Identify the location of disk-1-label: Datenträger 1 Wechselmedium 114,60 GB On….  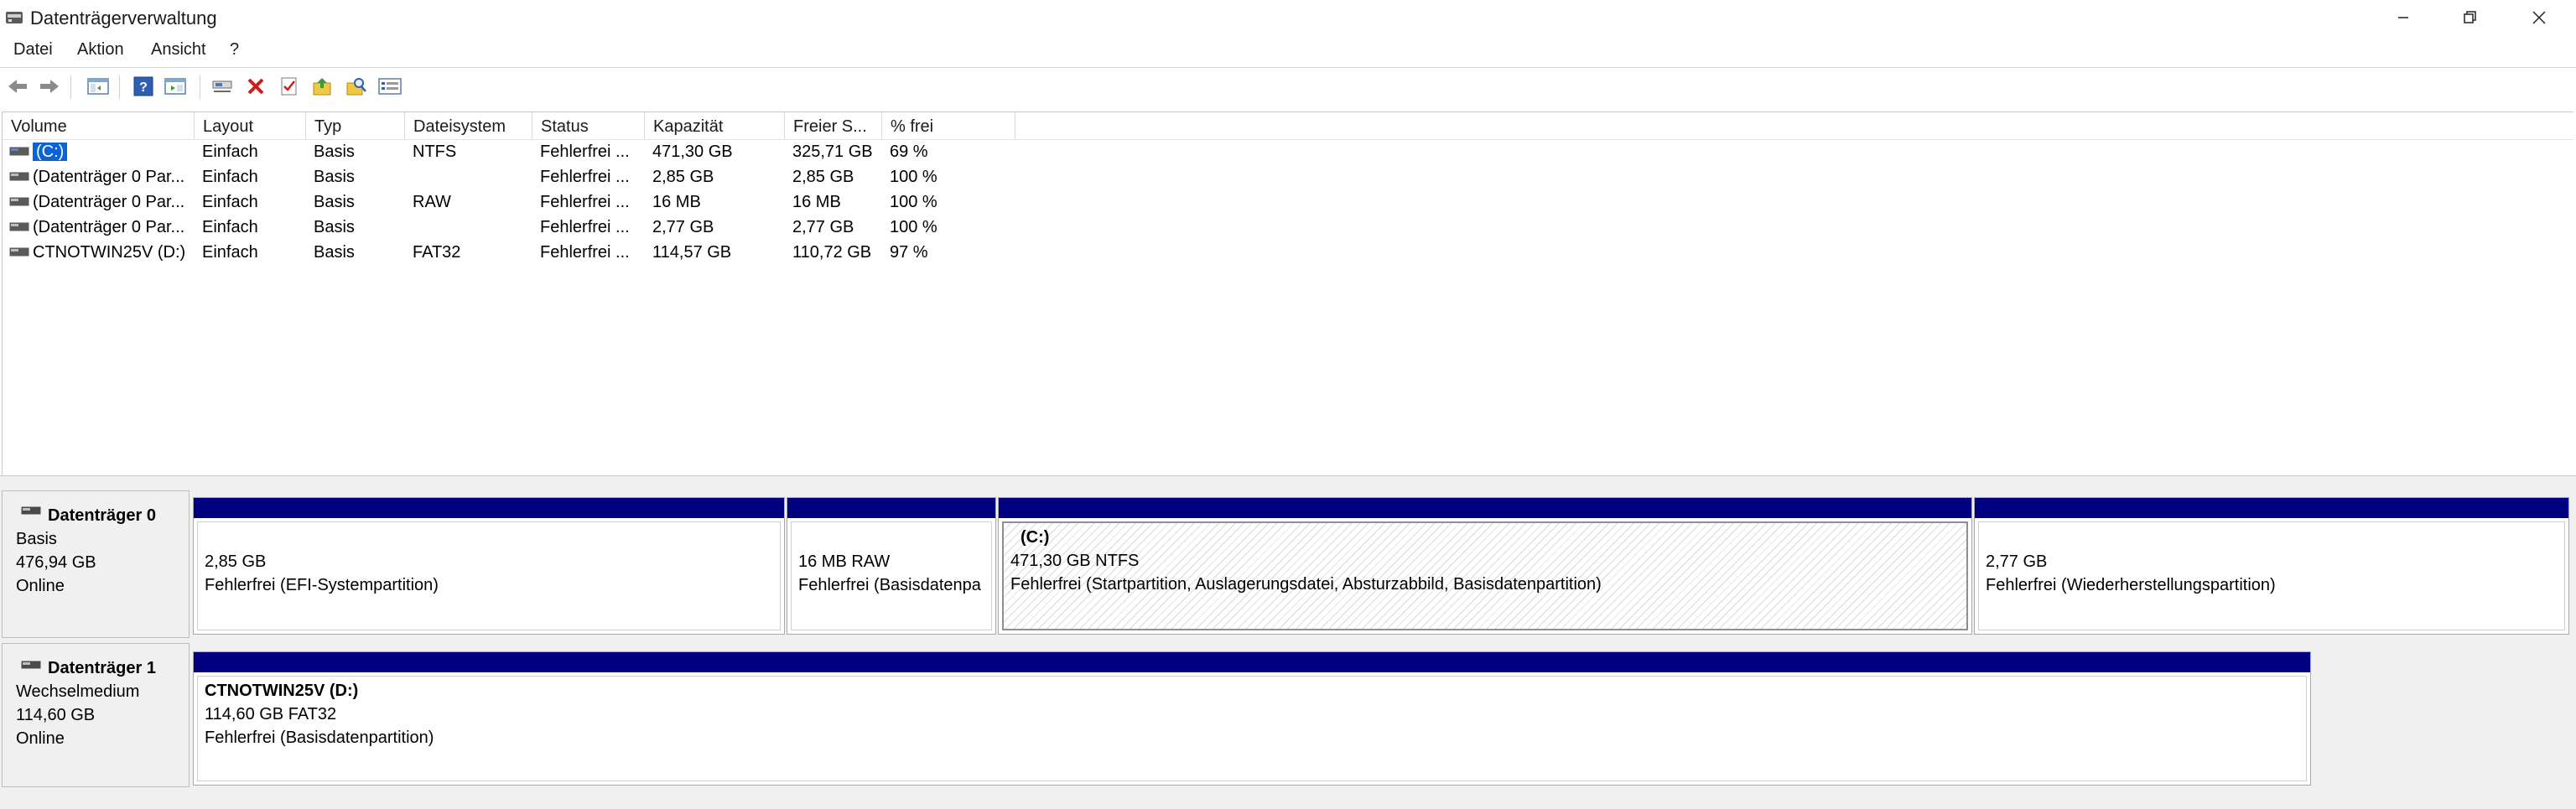
(96, 715).